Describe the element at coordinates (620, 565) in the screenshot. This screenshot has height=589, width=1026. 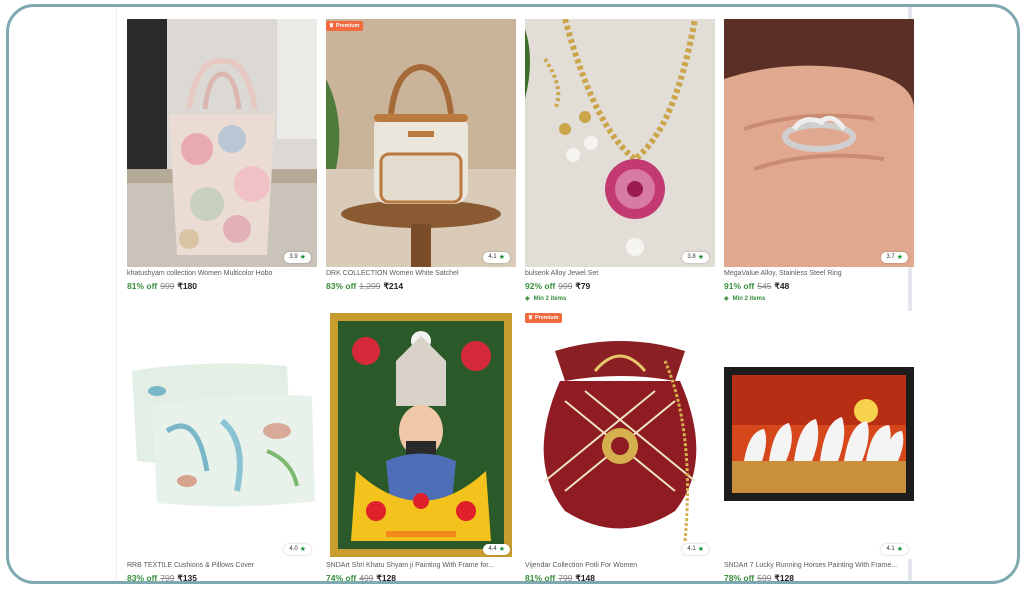
I see `product-title: Vijendar Collection Potli For Women` at that location.